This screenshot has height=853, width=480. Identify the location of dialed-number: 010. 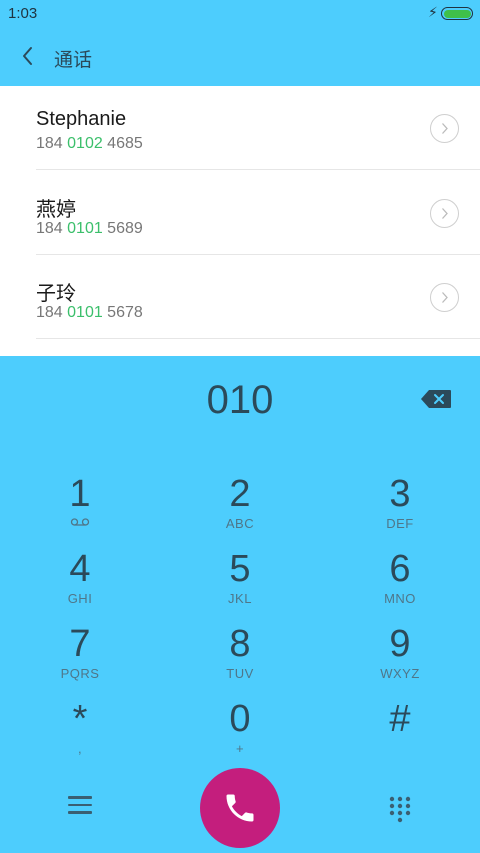
(240, 400).